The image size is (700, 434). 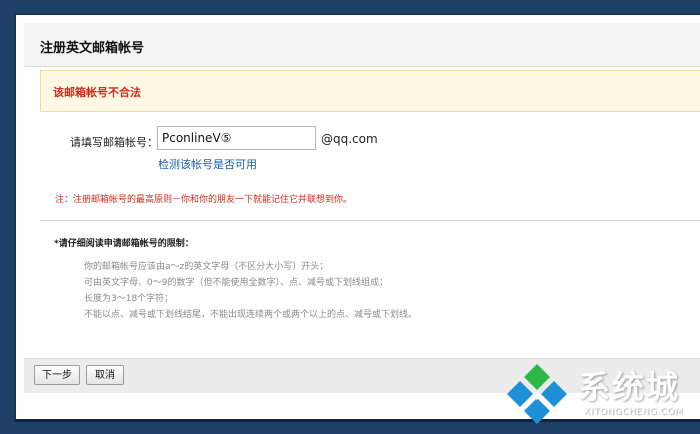 What do you see at coordinates (97, 92) in the screenshot?
I see `error-message: 该邮箱帐号不合法` at bounding box center [97, 92].